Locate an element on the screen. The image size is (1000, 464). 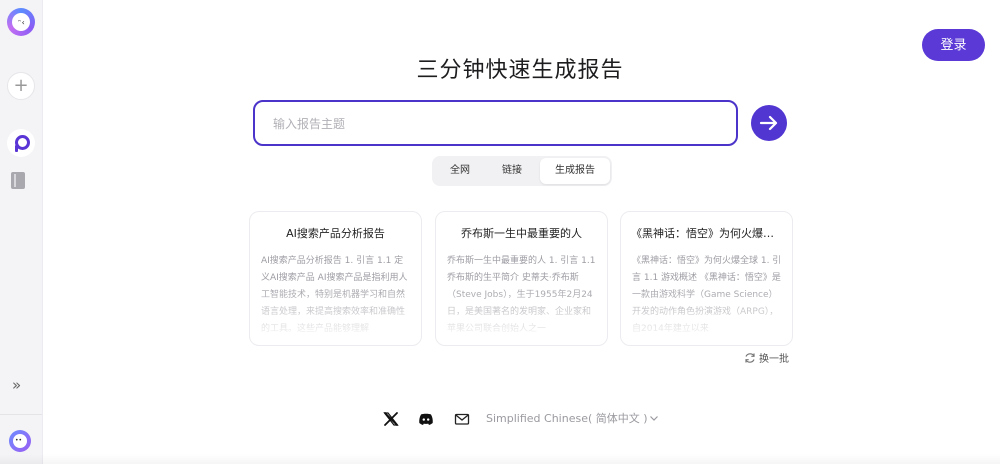
mode-tabs: 全网 链接 生成报告 is located at coordinates (522, 171).